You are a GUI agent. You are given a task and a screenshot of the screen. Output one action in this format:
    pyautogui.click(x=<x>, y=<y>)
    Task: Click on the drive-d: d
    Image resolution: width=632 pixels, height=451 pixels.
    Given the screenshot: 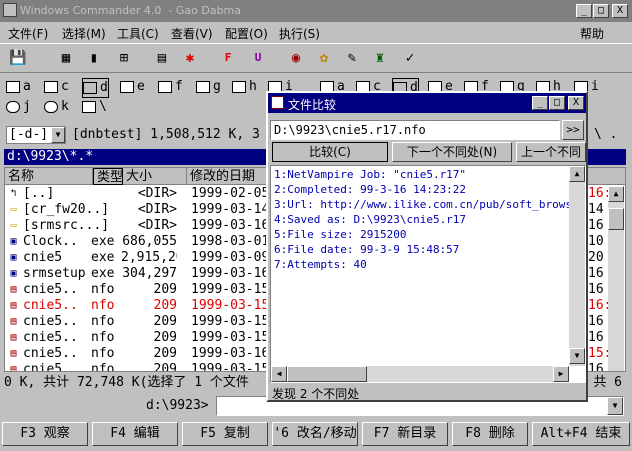 What is the action you would take?
    pyautogui.click(x=95, y=88)
    